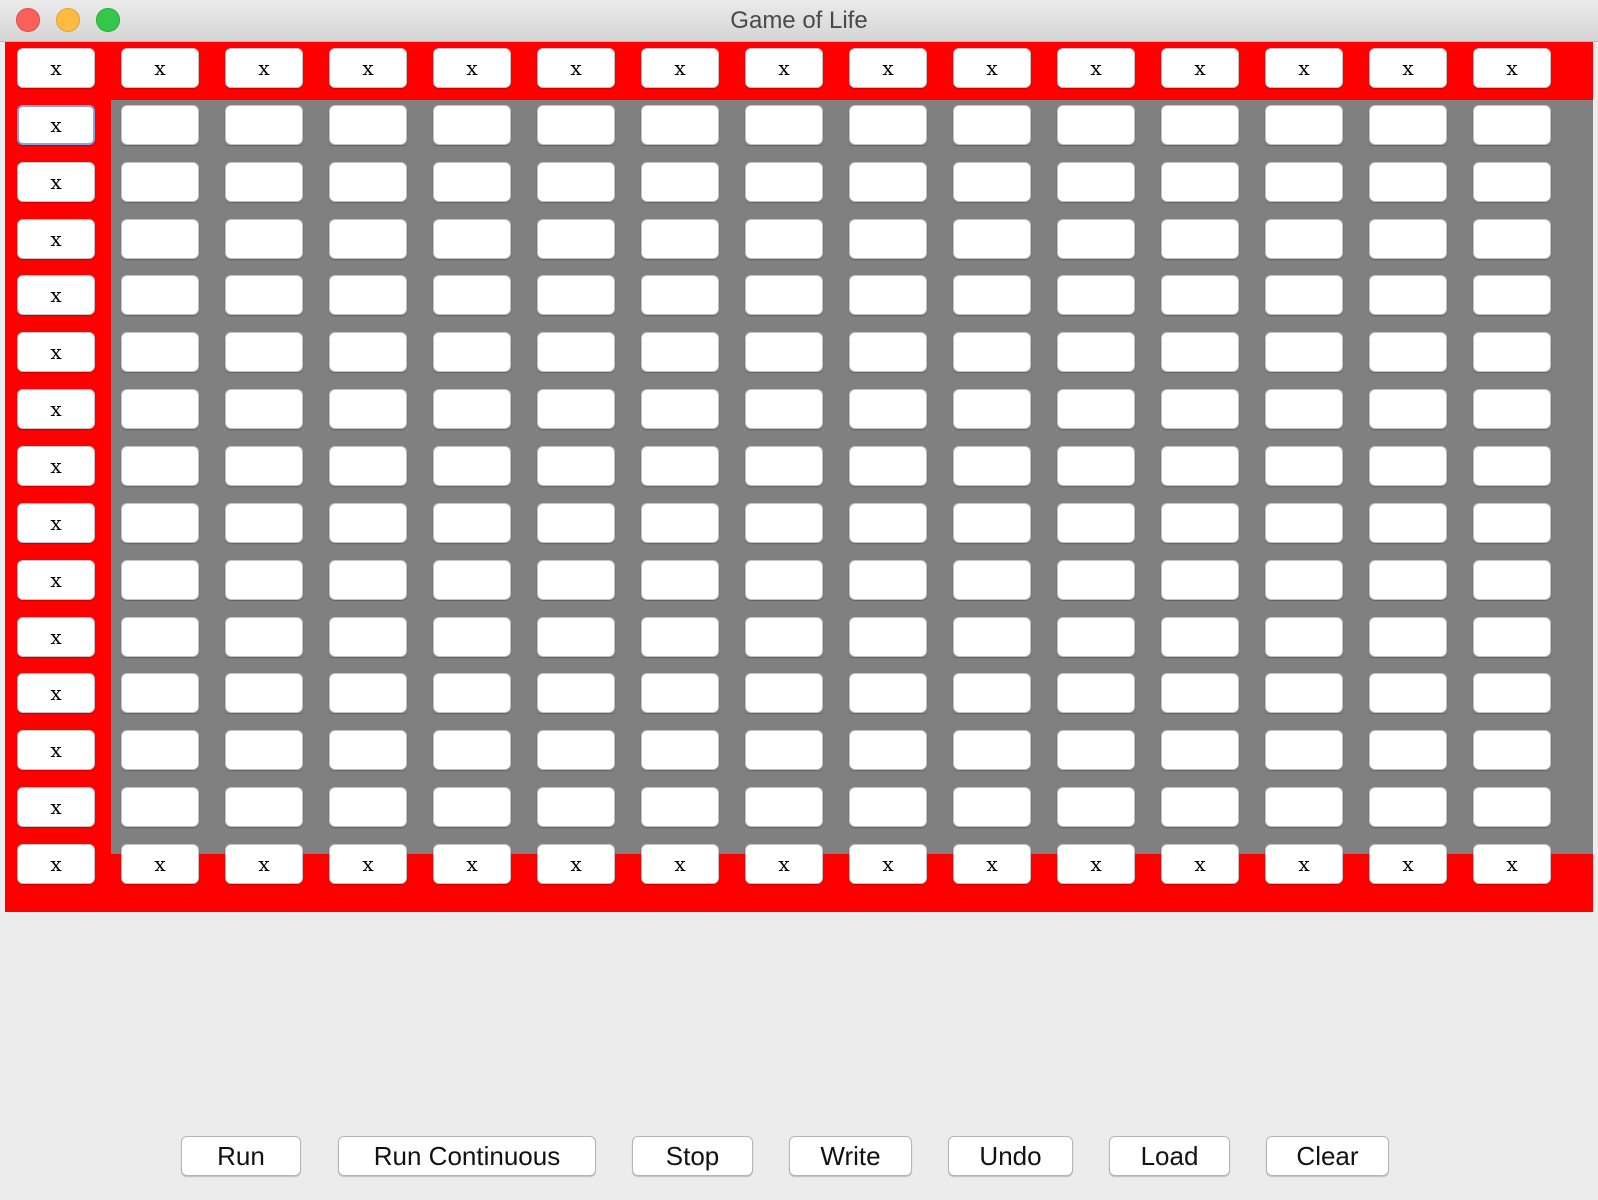 This screenshot has width=1598, height=1200. Describe the element at coordinates (467, 1156) in the screenshot. I see `run-continuous-button: Run Continuous` at that location.